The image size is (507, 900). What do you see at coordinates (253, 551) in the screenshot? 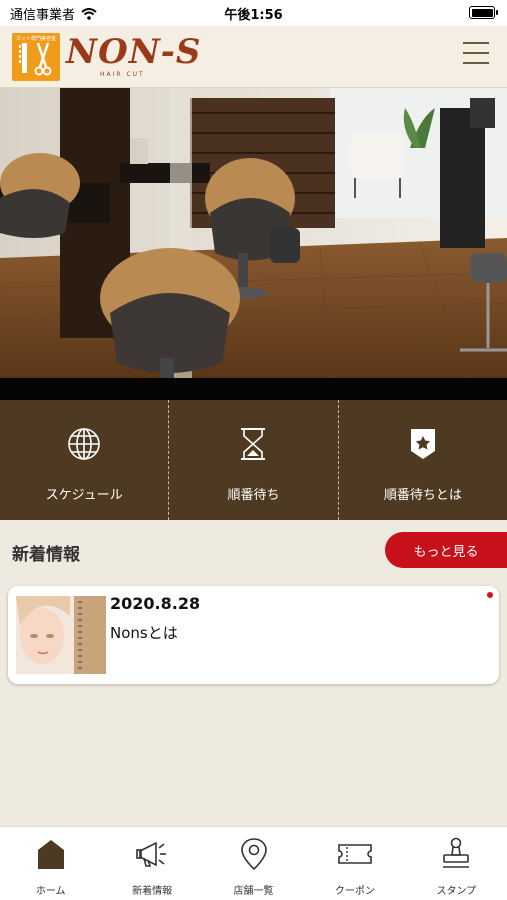
I see `news-section-header: 新着情報 もっと見る` at bounding box center [253, 551].